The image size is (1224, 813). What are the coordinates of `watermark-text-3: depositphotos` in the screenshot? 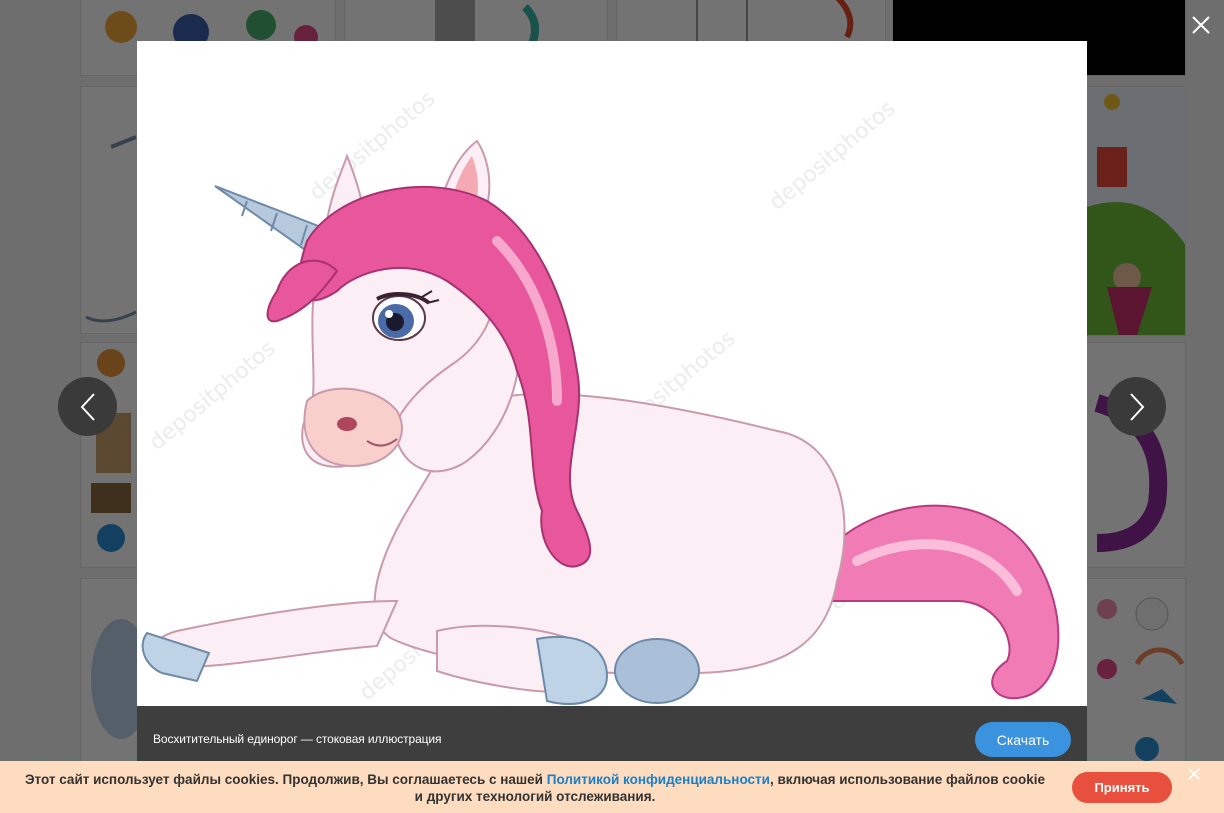 It's located at (213, 395).